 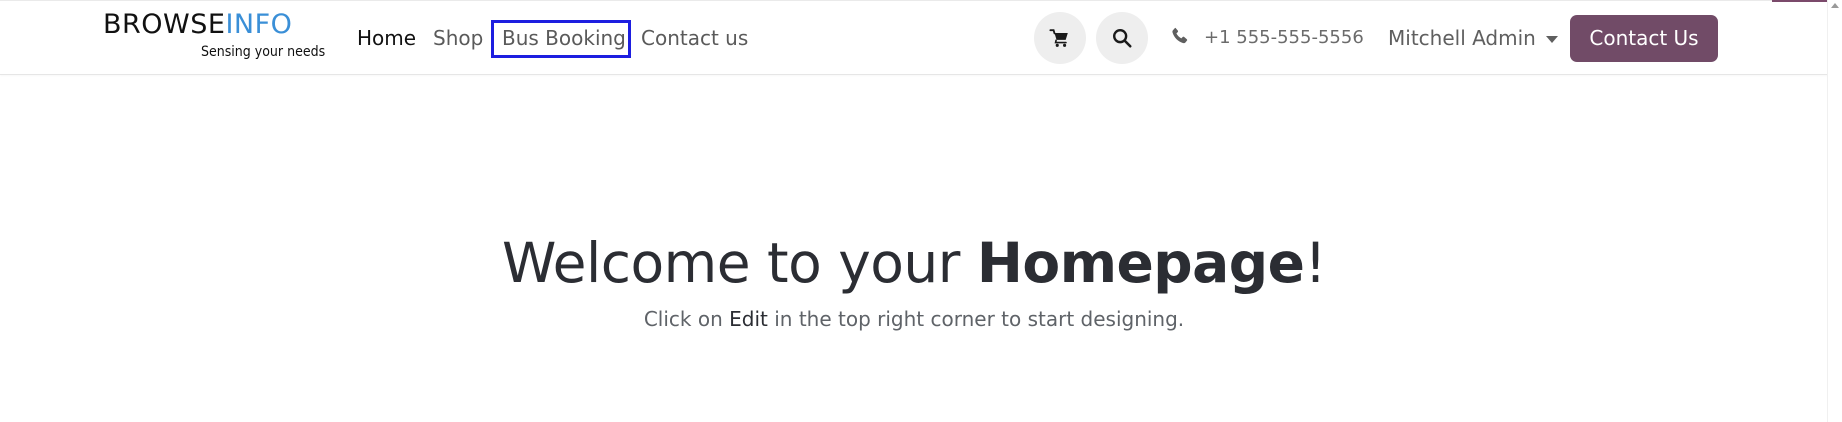 I want to click on nav-contact-link: Contact us, so click(x=694, y=38).